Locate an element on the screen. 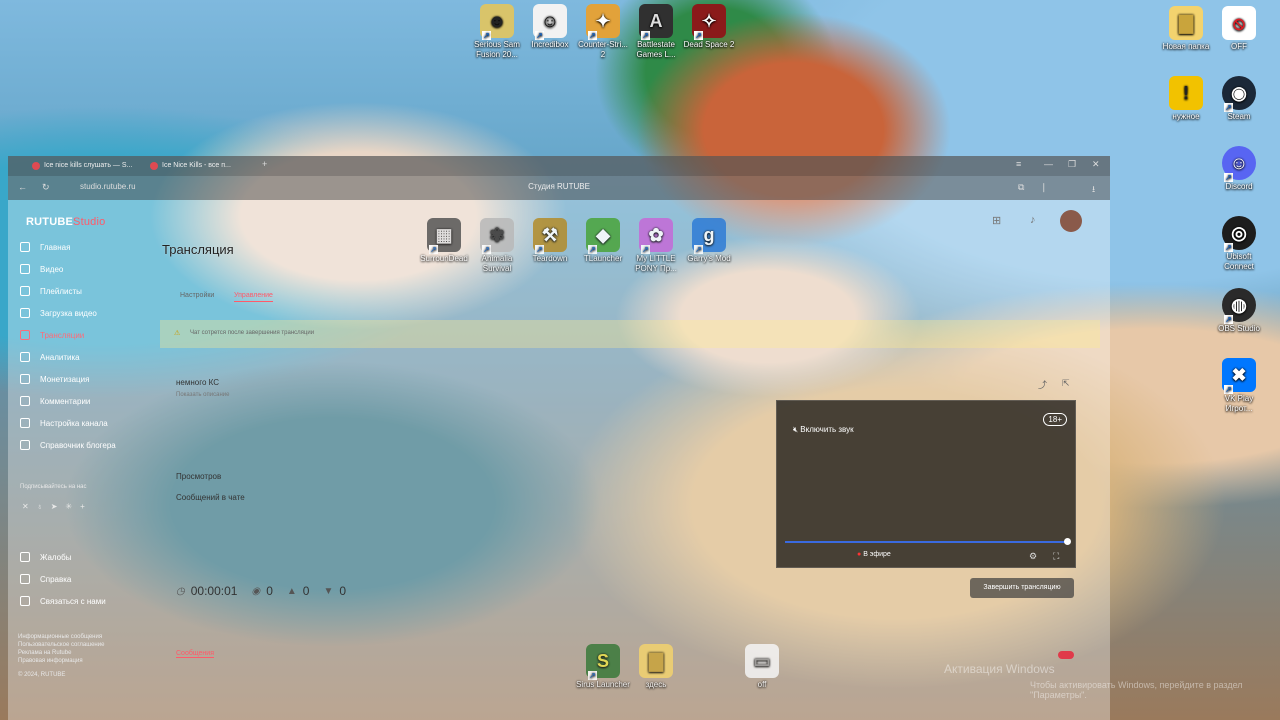 This screenshot has height=720, width=1280. tab-settings: Настройки is located at coordinates (197, 295).